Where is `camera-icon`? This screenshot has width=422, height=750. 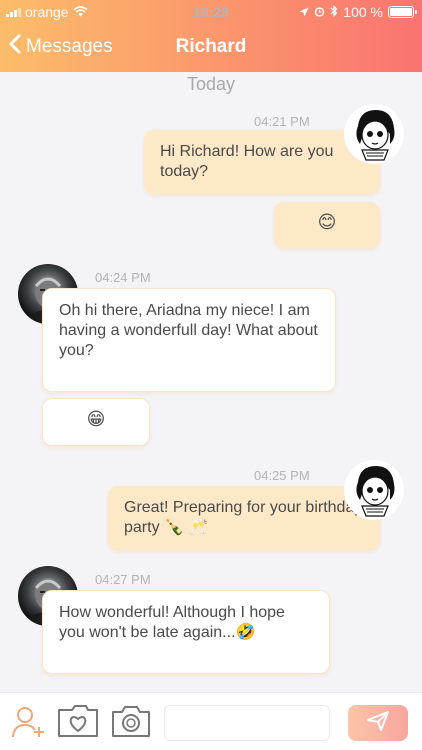
camera-icon is located at coordinates (131, 723).